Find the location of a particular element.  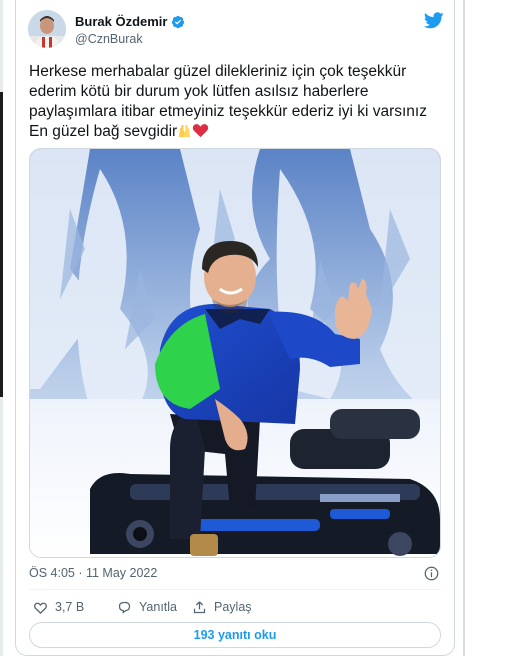

share-label: Paylaş is located at coordinates (233, 607).